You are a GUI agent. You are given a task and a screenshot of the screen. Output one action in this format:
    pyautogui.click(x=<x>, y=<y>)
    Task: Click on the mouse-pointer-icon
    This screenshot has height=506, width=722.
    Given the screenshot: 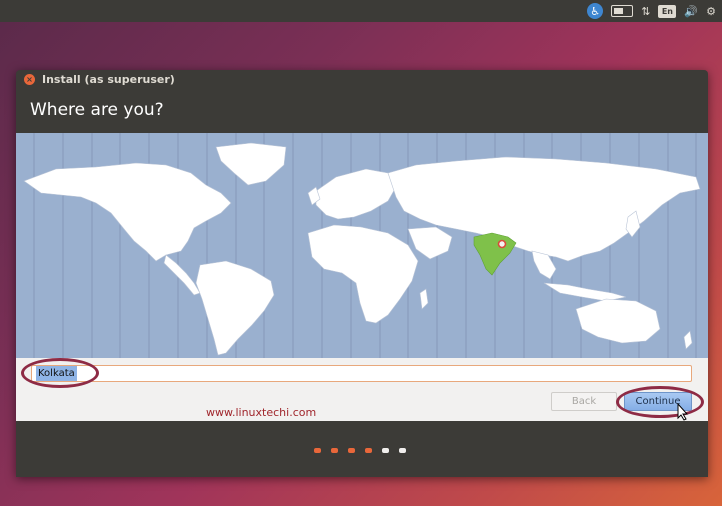 What is the action you would take?
    pyautogui.click(x=683, y=412)
    